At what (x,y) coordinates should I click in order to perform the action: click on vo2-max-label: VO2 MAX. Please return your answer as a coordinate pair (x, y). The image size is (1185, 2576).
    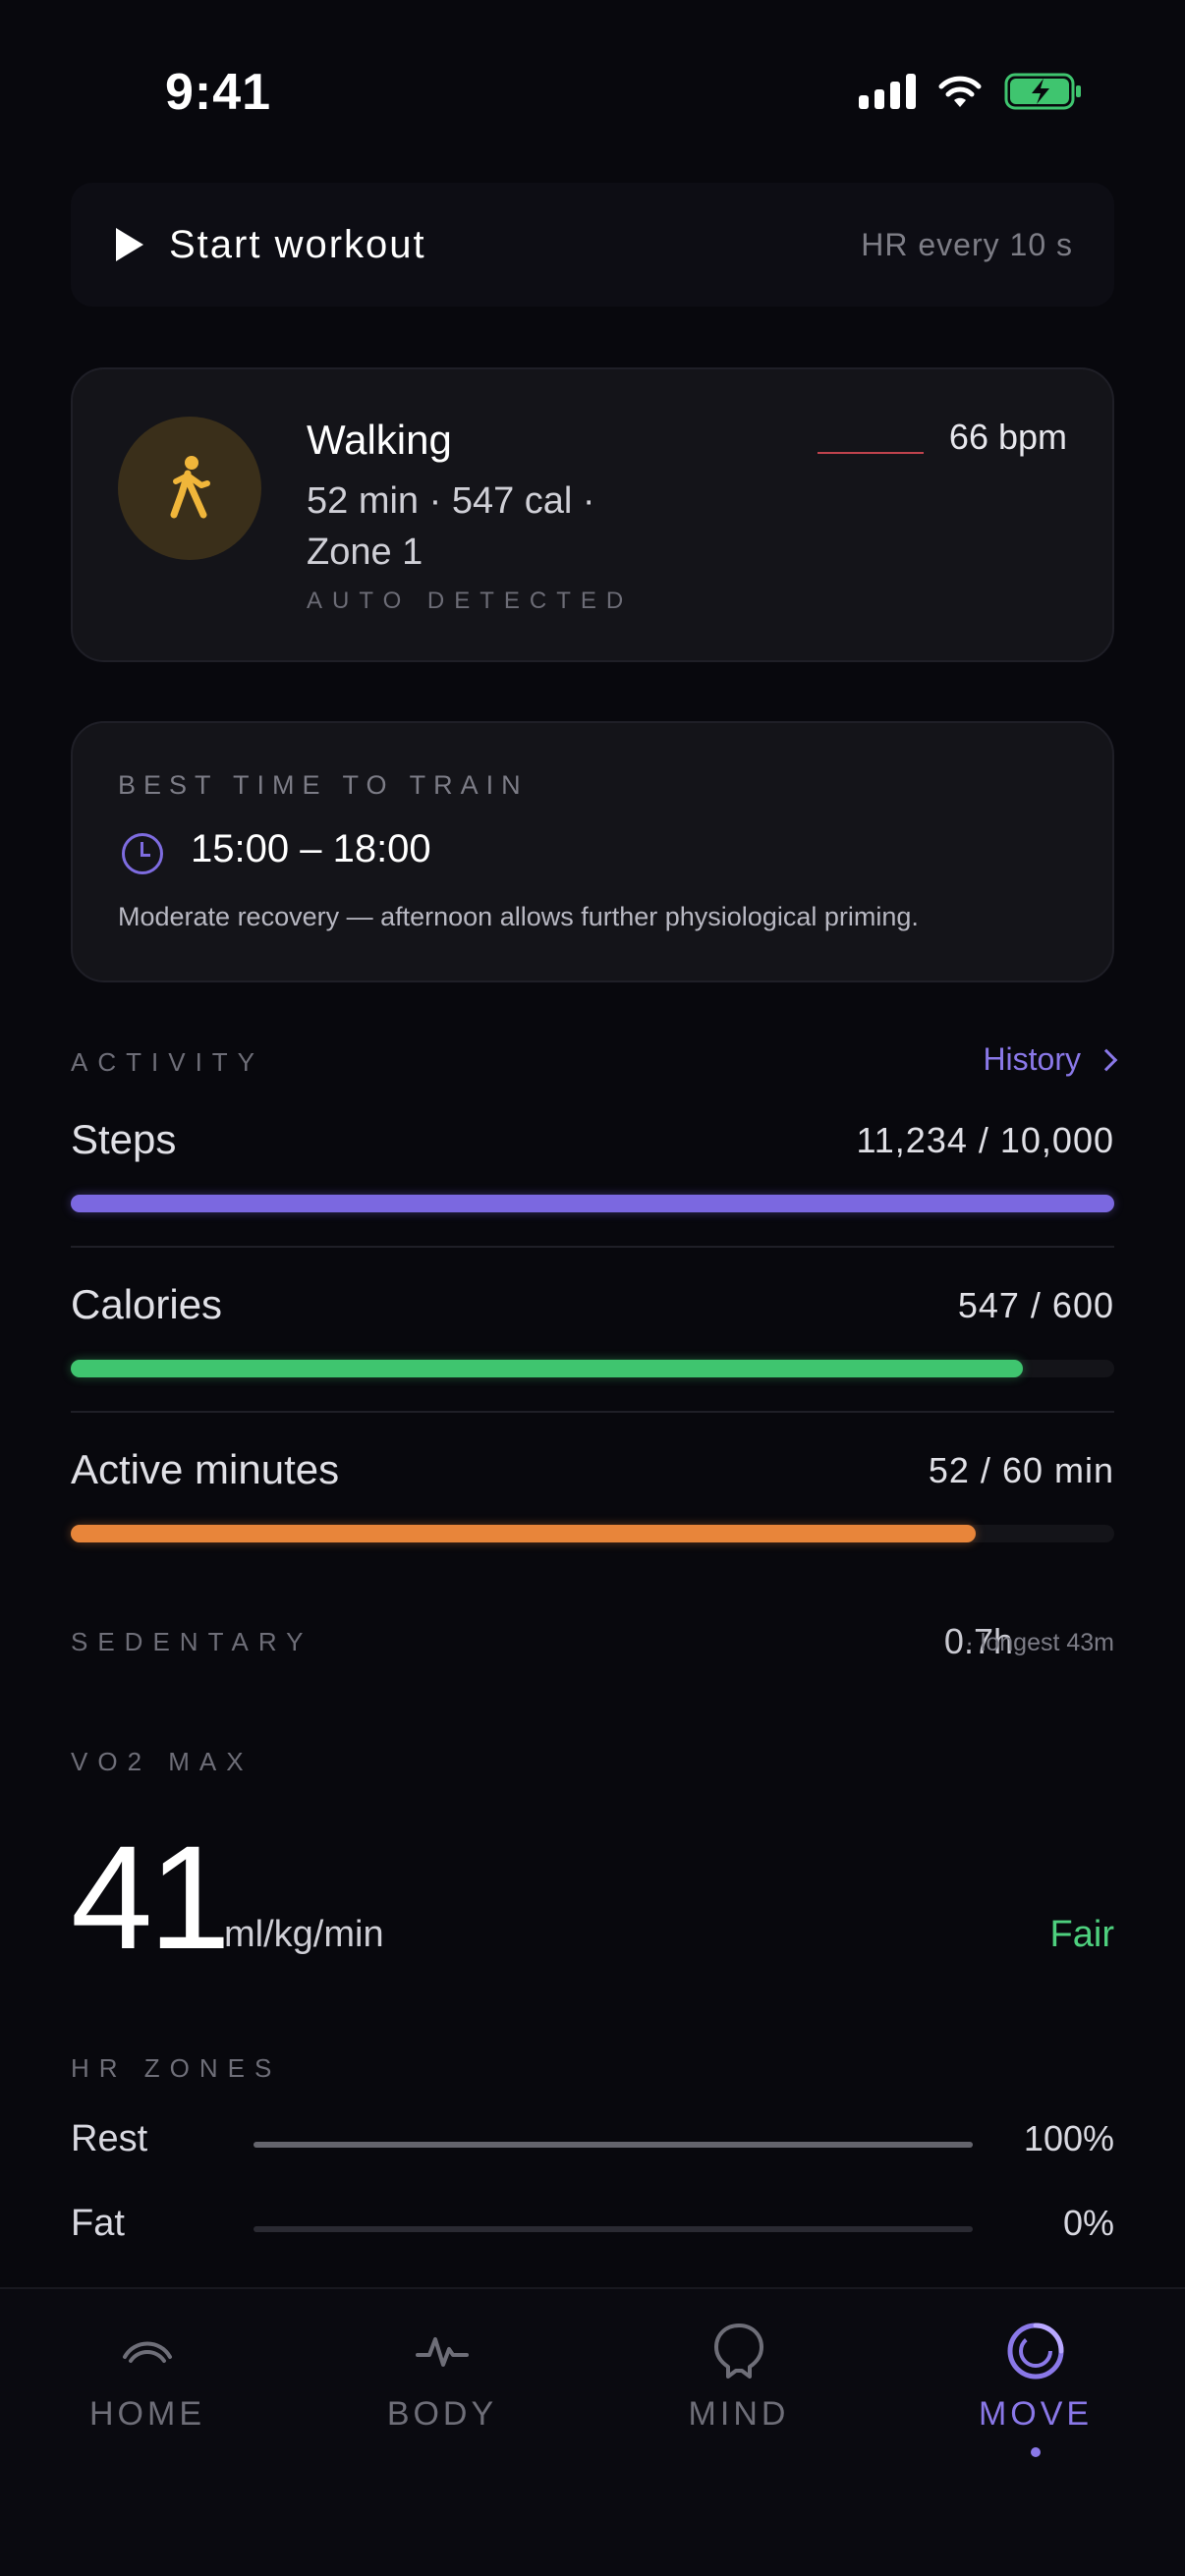
    Looking at the image, I should click on (163, 1761).